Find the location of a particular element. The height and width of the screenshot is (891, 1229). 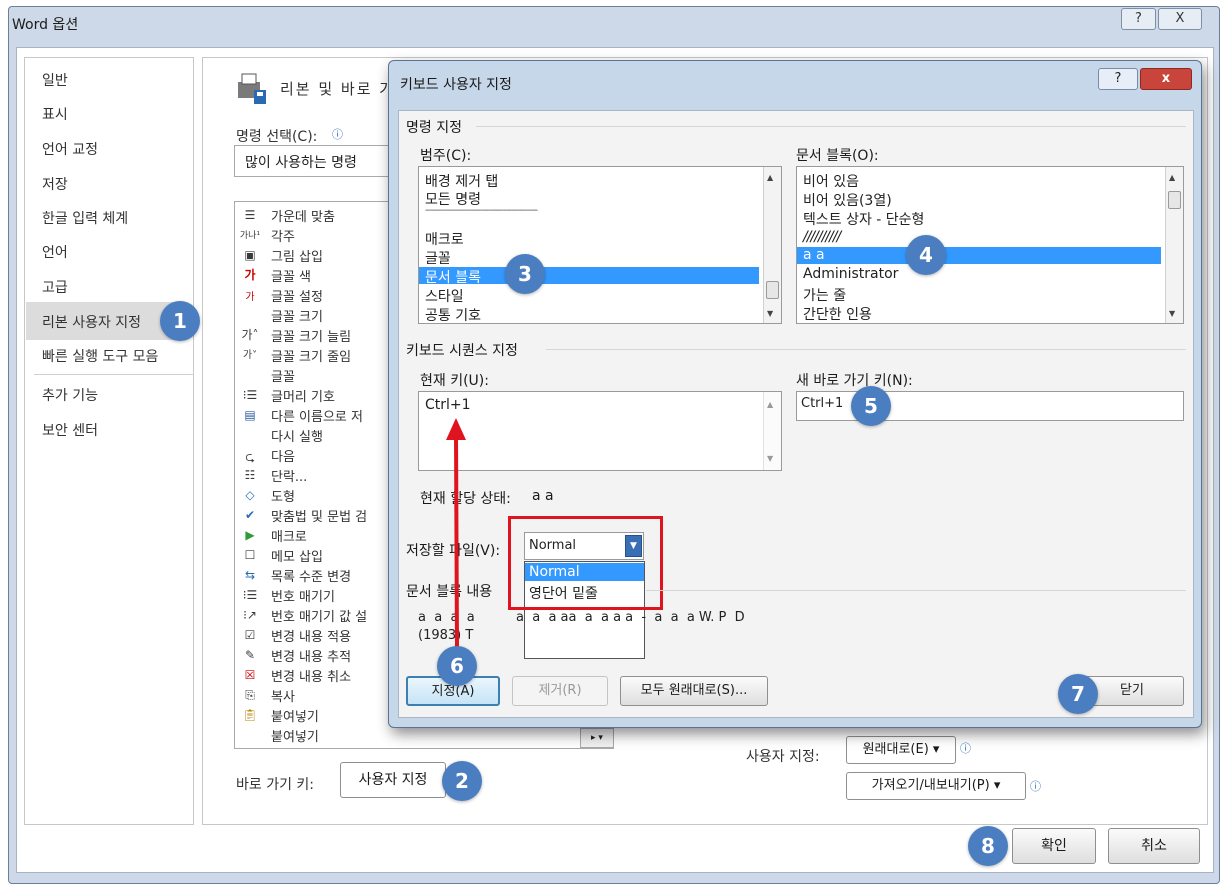

step-badge-5: 5 is located at coordinates (871, 406).